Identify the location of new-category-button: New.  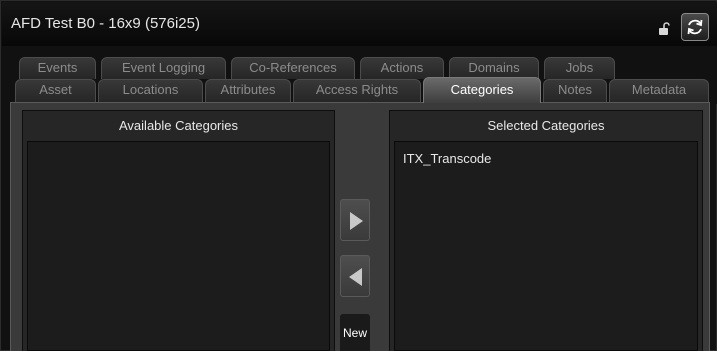
(355, 332).